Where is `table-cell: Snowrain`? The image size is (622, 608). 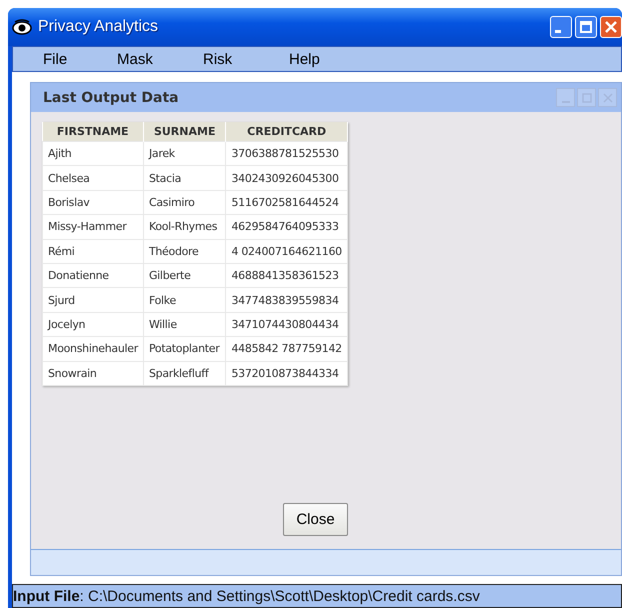 table-cell: Snowrain is located at coordinates (93, 373).